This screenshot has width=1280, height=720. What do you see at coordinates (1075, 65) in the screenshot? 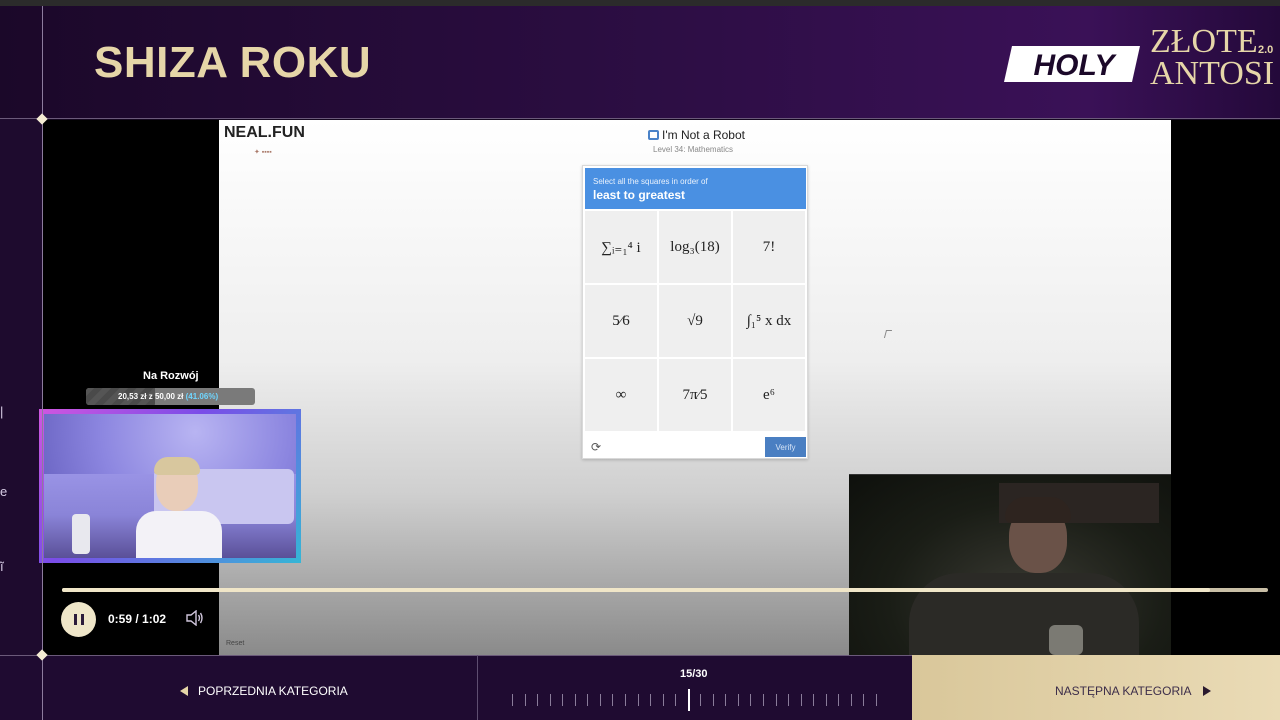
I see `holy-logo-text: HOLY` at bounding box center [1075, 65].